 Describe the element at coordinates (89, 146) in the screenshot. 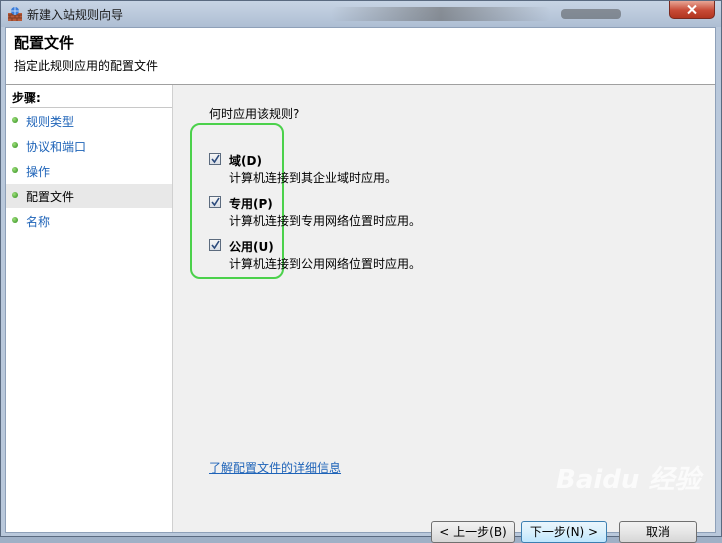

I see `step-protocol-ports: 协议和端口` at that location.